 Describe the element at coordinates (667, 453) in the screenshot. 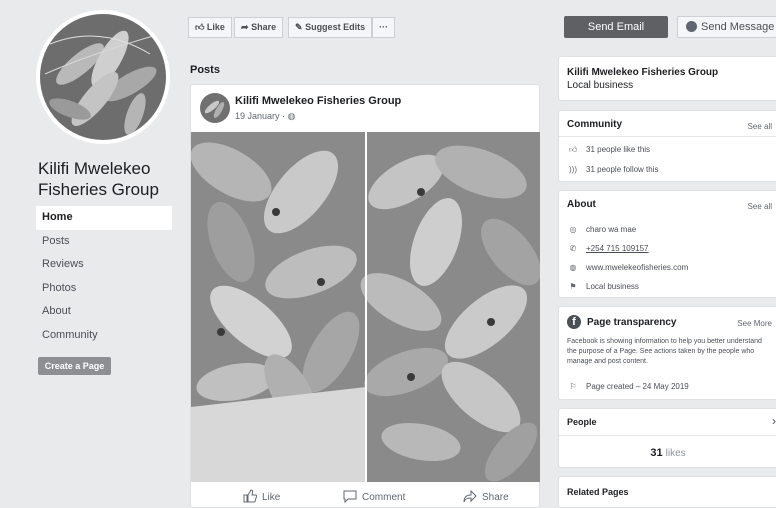

I see `people-likes-count: 31 likes` at that location.